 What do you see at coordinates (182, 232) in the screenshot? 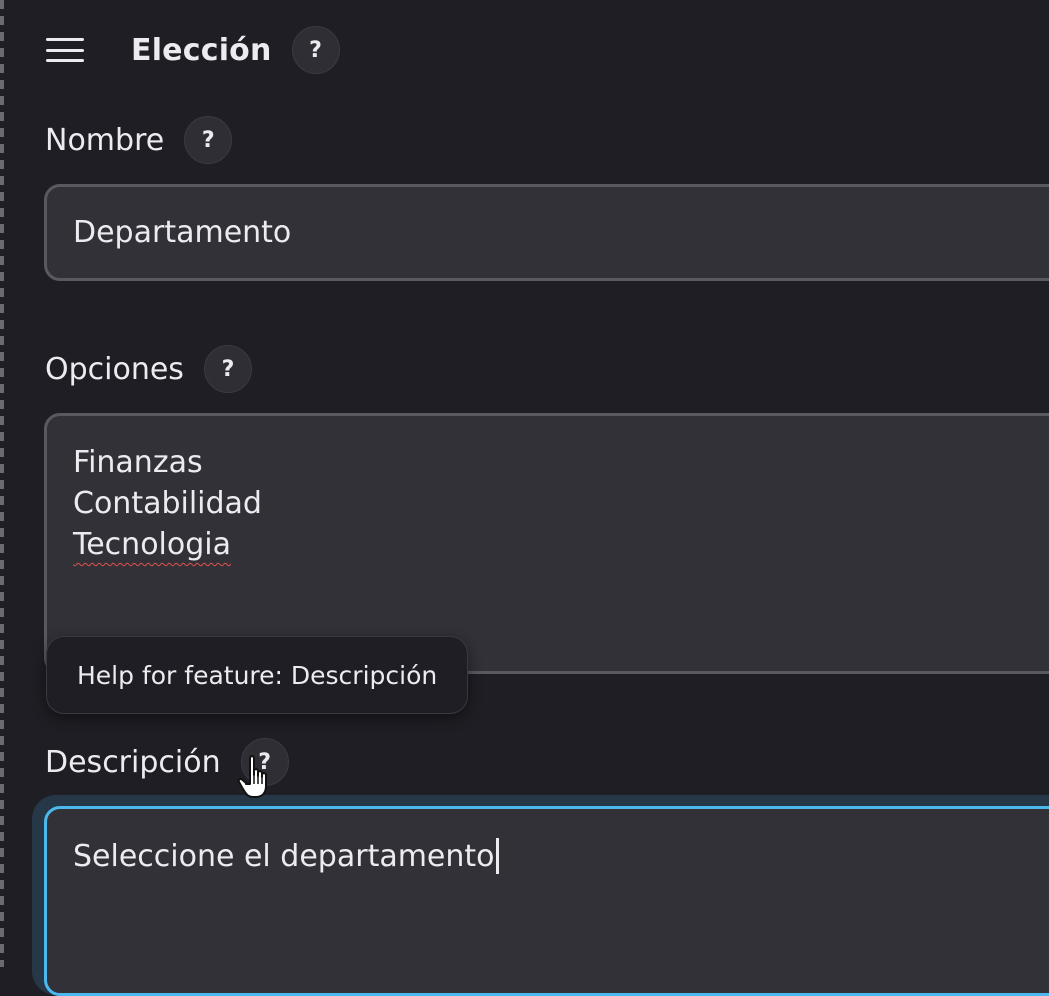
I see `name-input-value: Departamento` at bounding box center [182, 232].